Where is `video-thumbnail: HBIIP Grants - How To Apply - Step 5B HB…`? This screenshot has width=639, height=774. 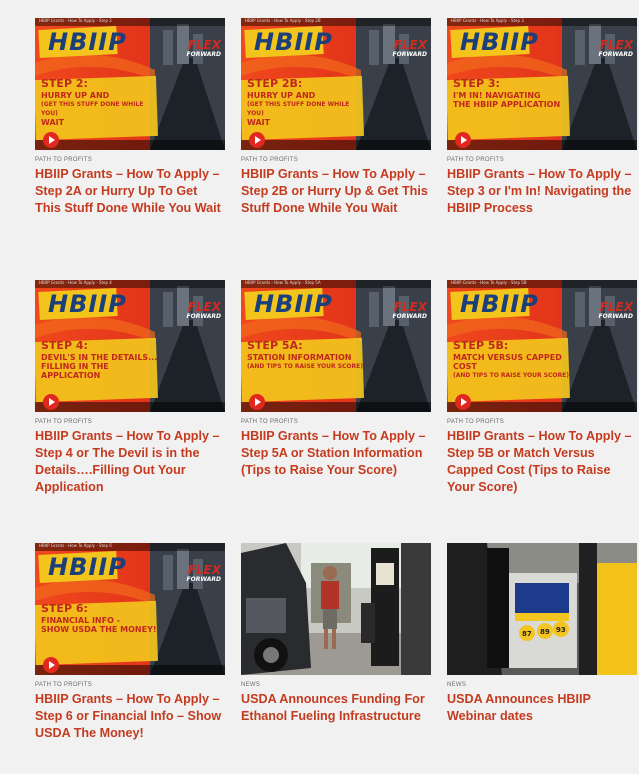
video-thumbnail: HBIIP Grants - How To Apply - Step 5B HB… is located at coordinates (542, 346).